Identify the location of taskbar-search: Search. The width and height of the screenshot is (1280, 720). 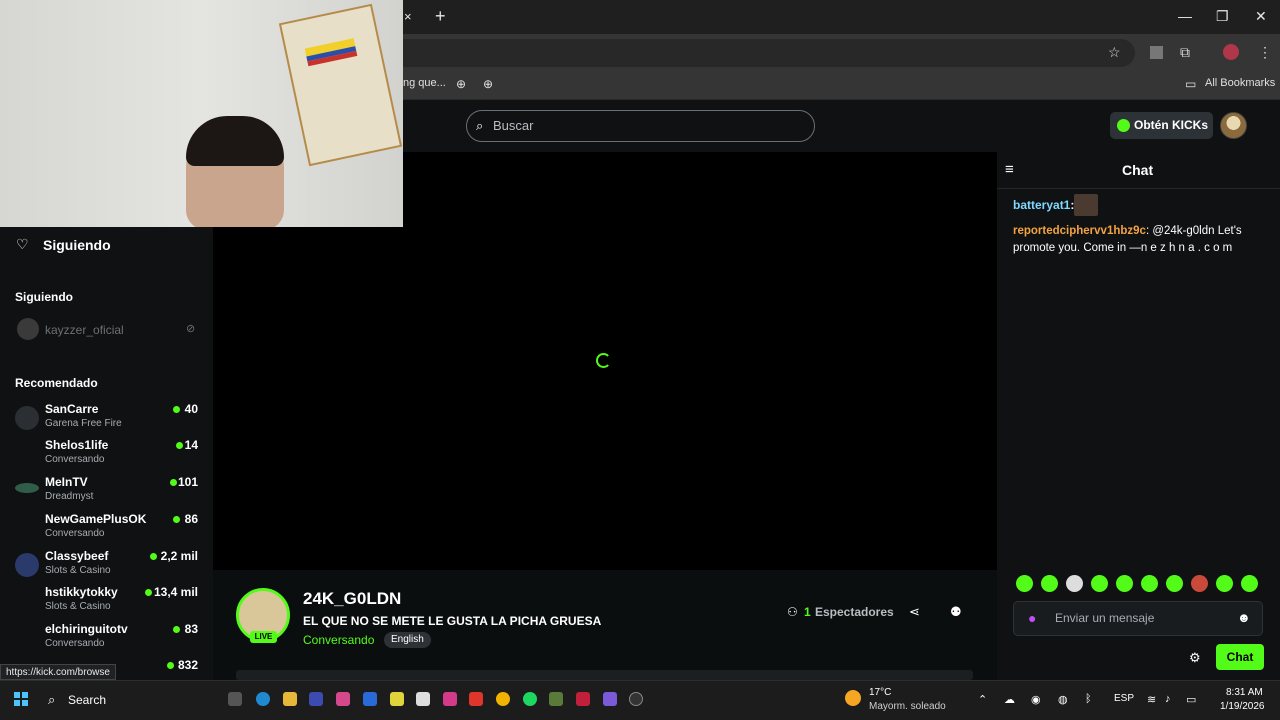
(87, 700).